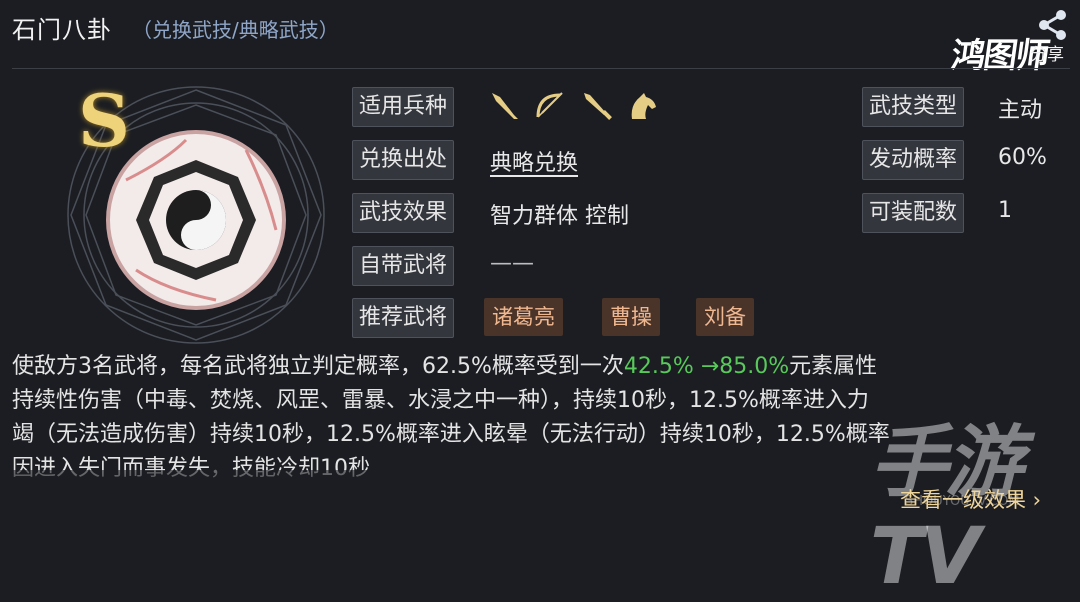 This screenshot has width=1080, height=602. What do you see at coordinates (913, 160) in the screenshot?
I see `trigger-chance-label: 发动概率` at bounding box center [913, 160].